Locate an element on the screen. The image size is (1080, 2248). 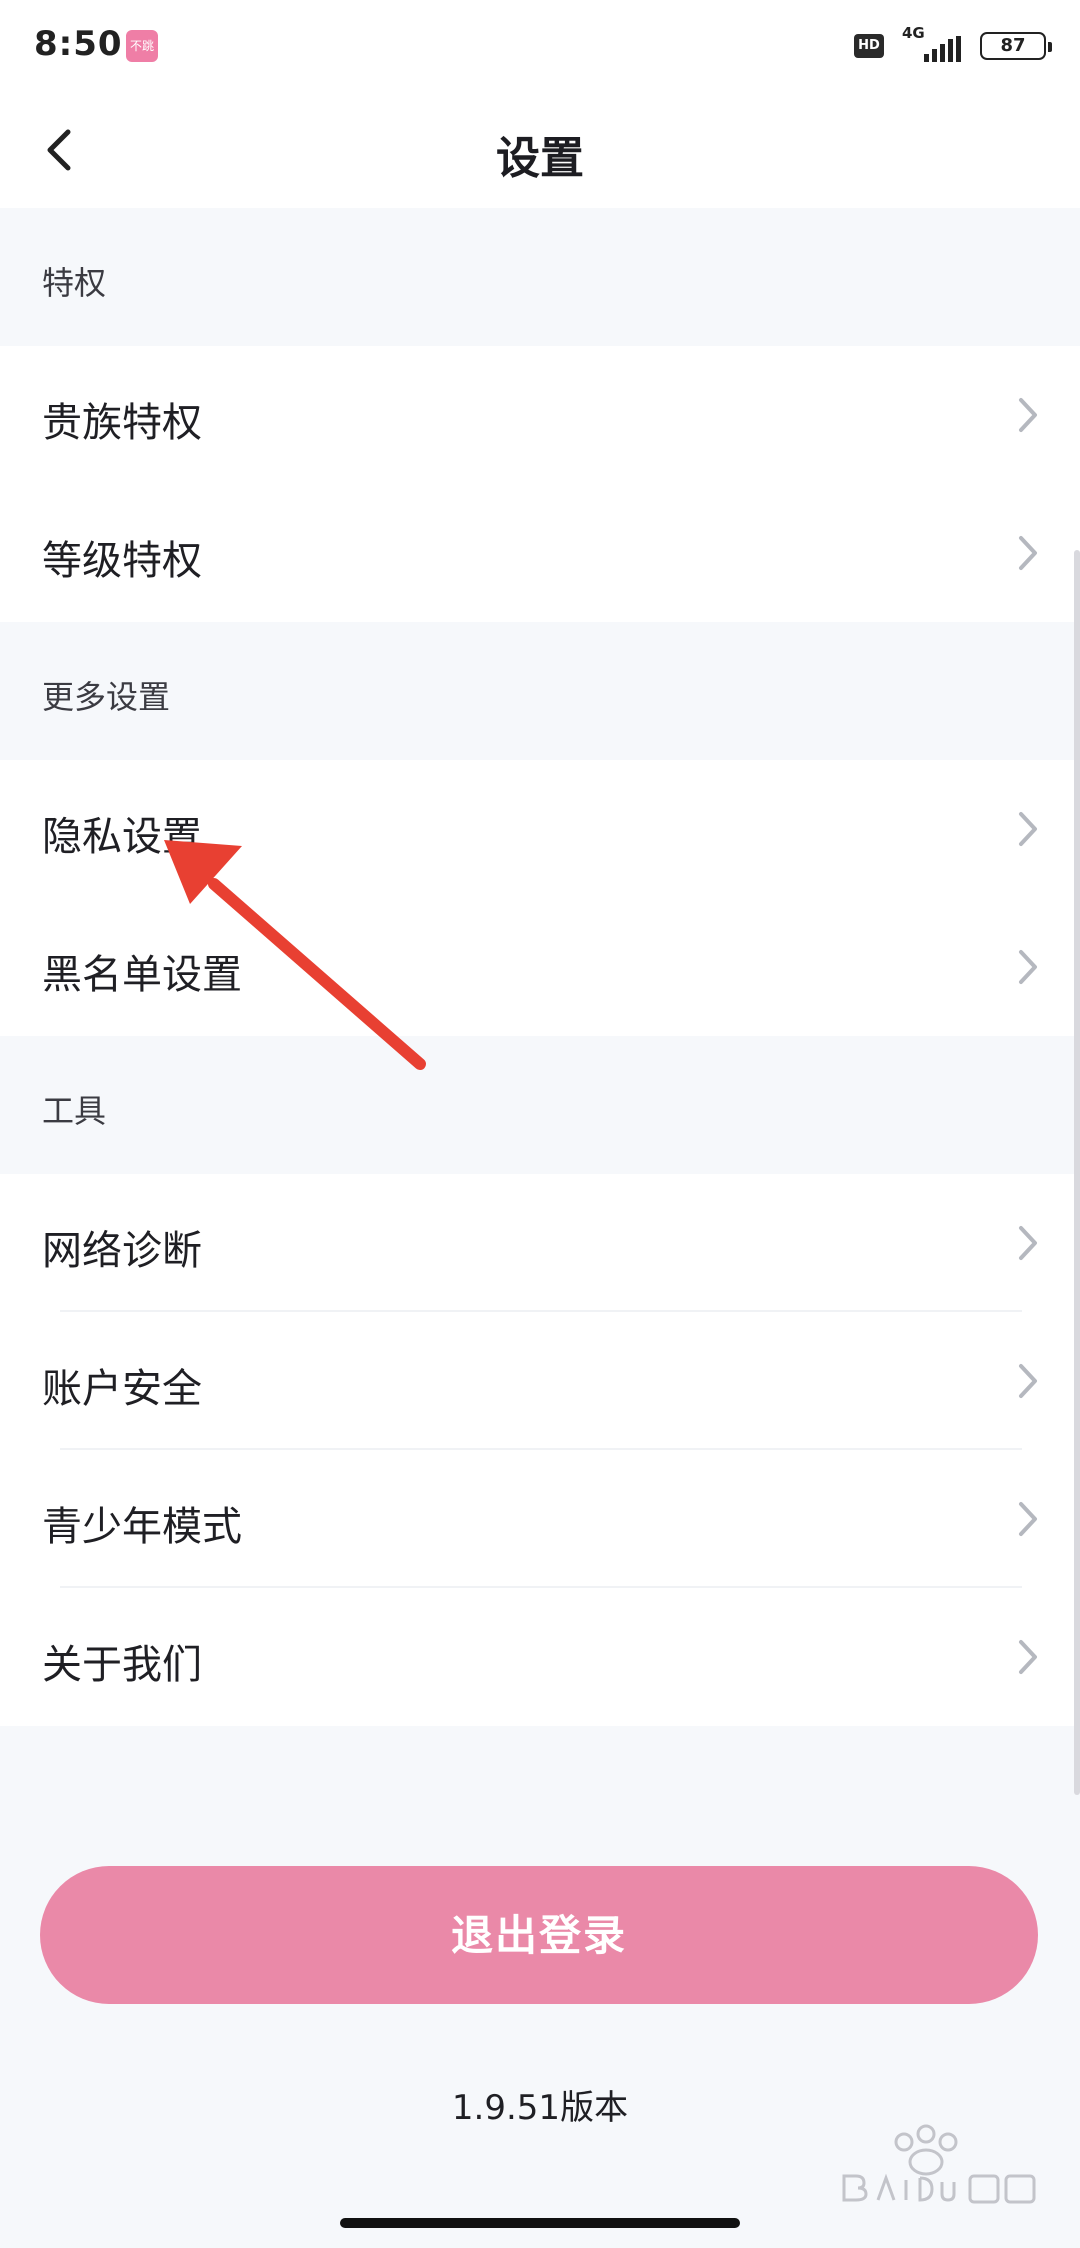
nav-header: 设置 is located at coordinates (540, 150).